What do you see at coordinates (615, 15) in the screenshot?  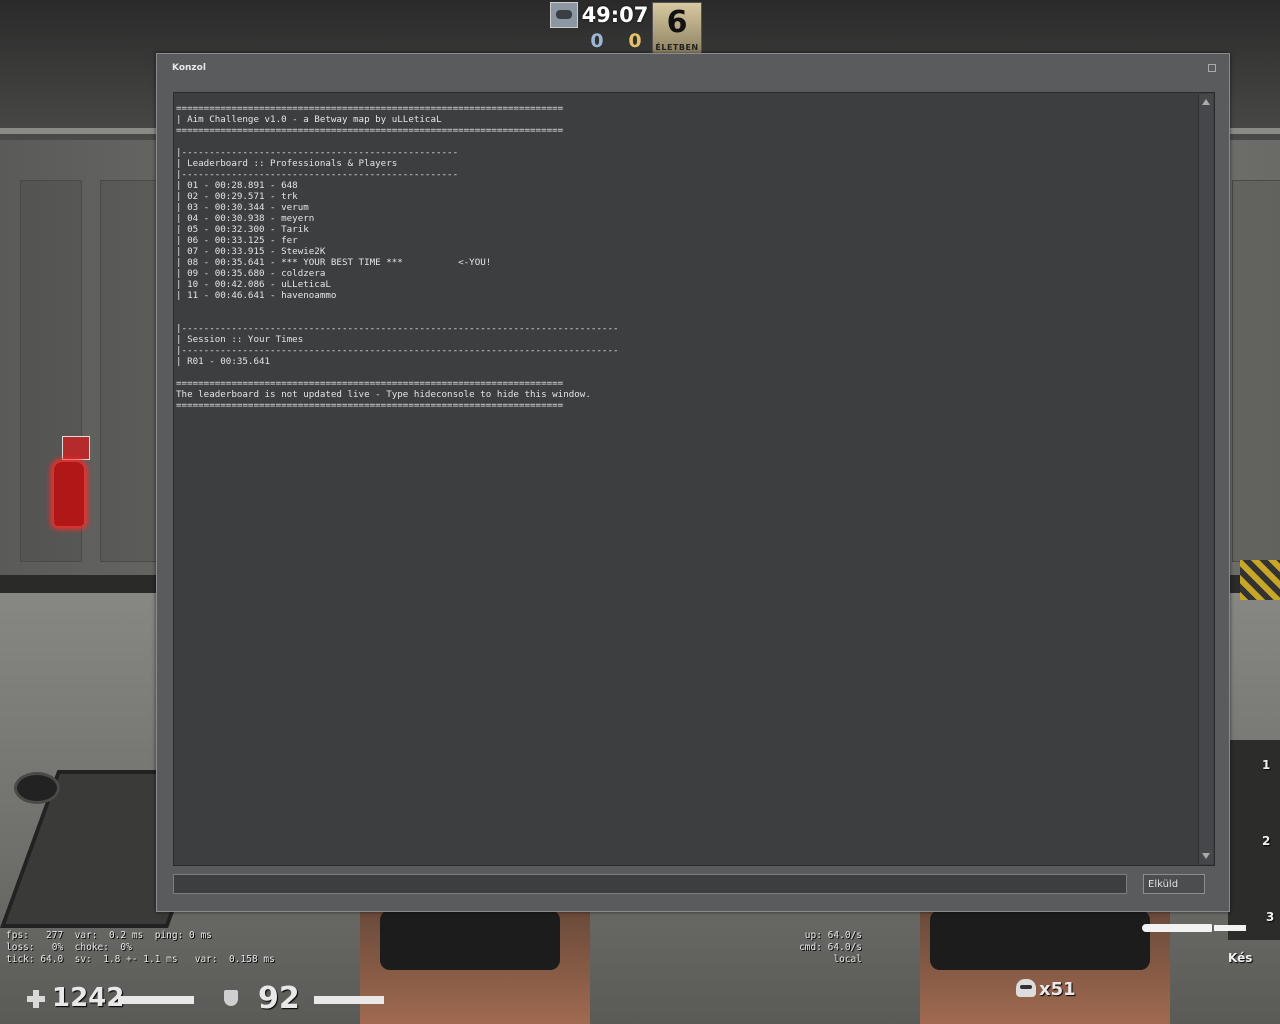 I see `round-timer: 49:07` at bounding box center [615, 15].